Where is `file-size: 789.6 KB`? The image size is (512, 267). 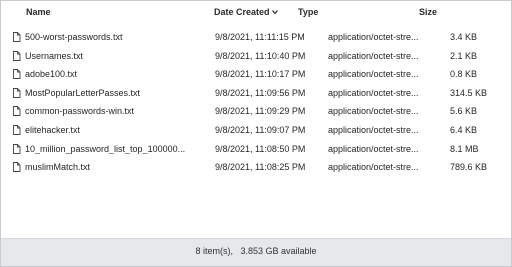
file-size: 789.6 KB is located at coordinates (469, 167).